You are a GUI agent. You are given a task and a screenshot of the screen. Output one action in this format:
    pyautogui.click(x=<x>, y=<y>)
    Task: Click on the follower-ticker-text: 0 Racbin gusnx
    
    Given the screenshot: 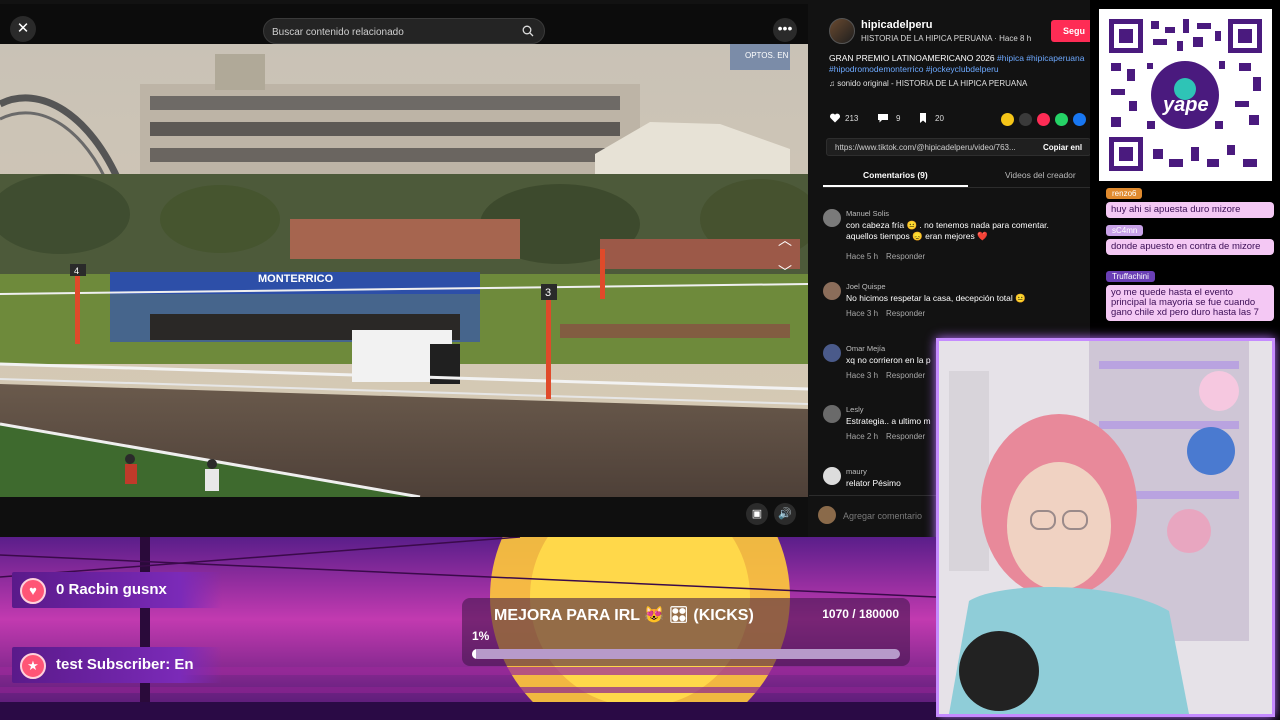 What is the action you would take?
    pyautogui.click(x=111, y=589)
    